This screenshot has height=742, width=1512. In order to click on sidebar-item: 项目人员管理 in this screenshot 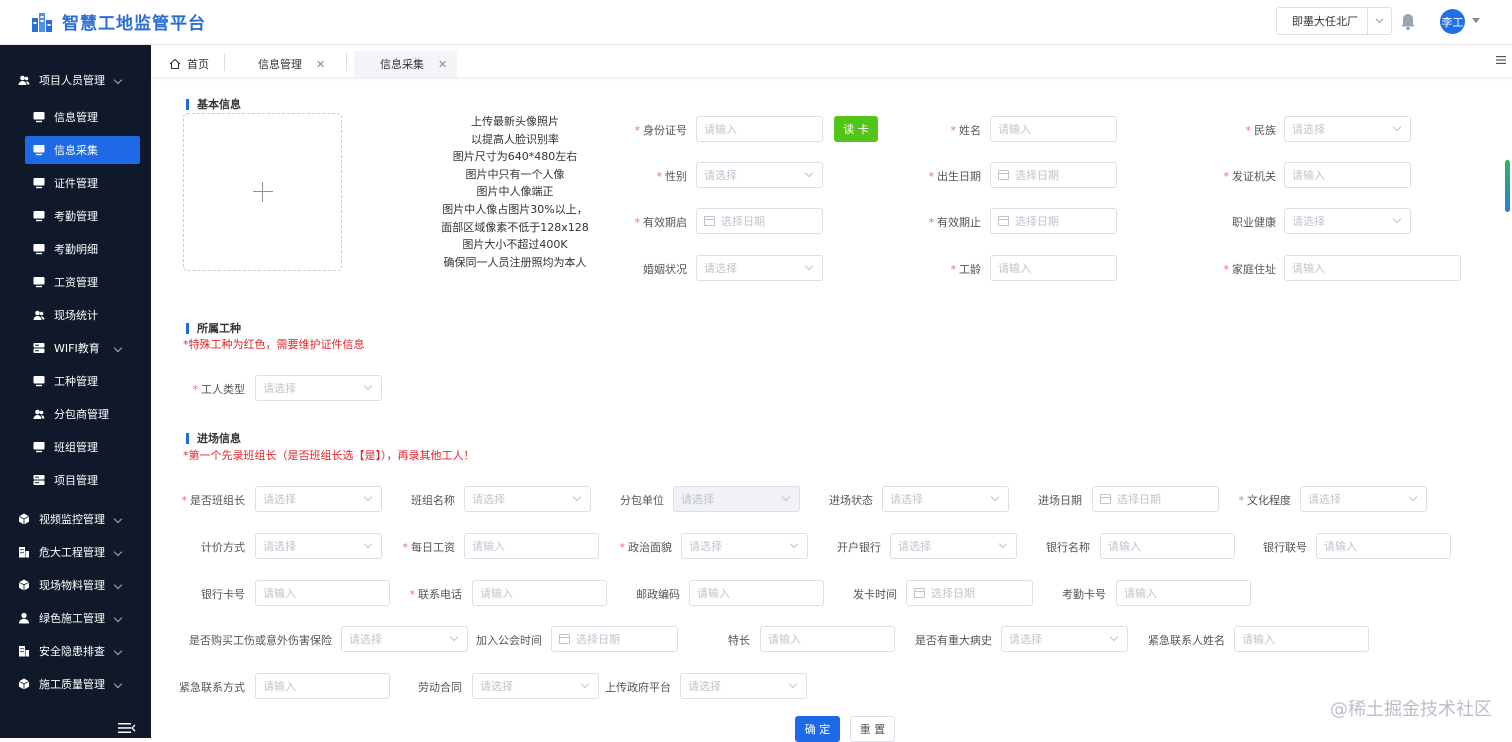, I will do `click(75, 80)`.